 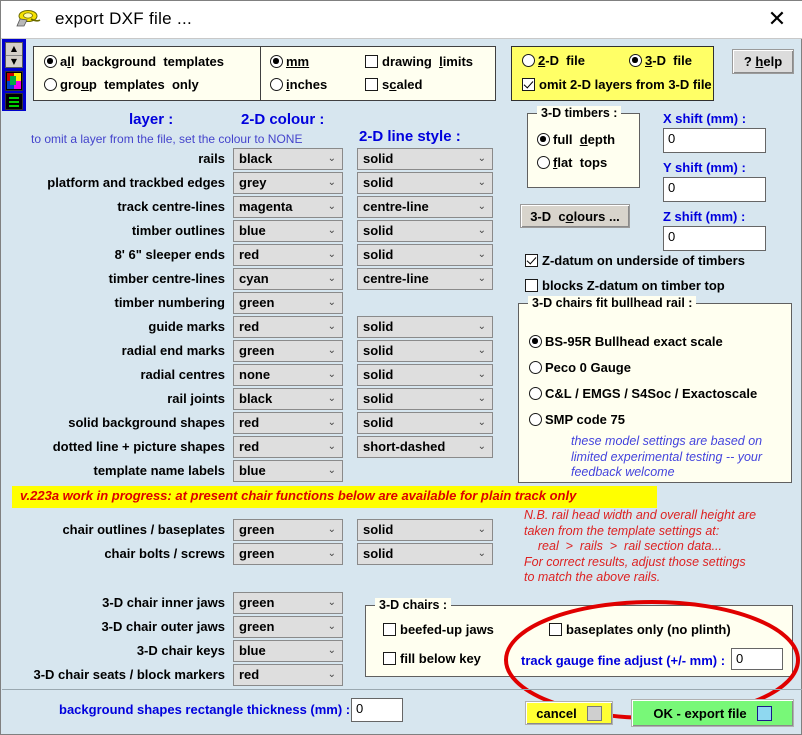 I want to click on spinner-control: ▲ ▼, so click(x=14, y=55).